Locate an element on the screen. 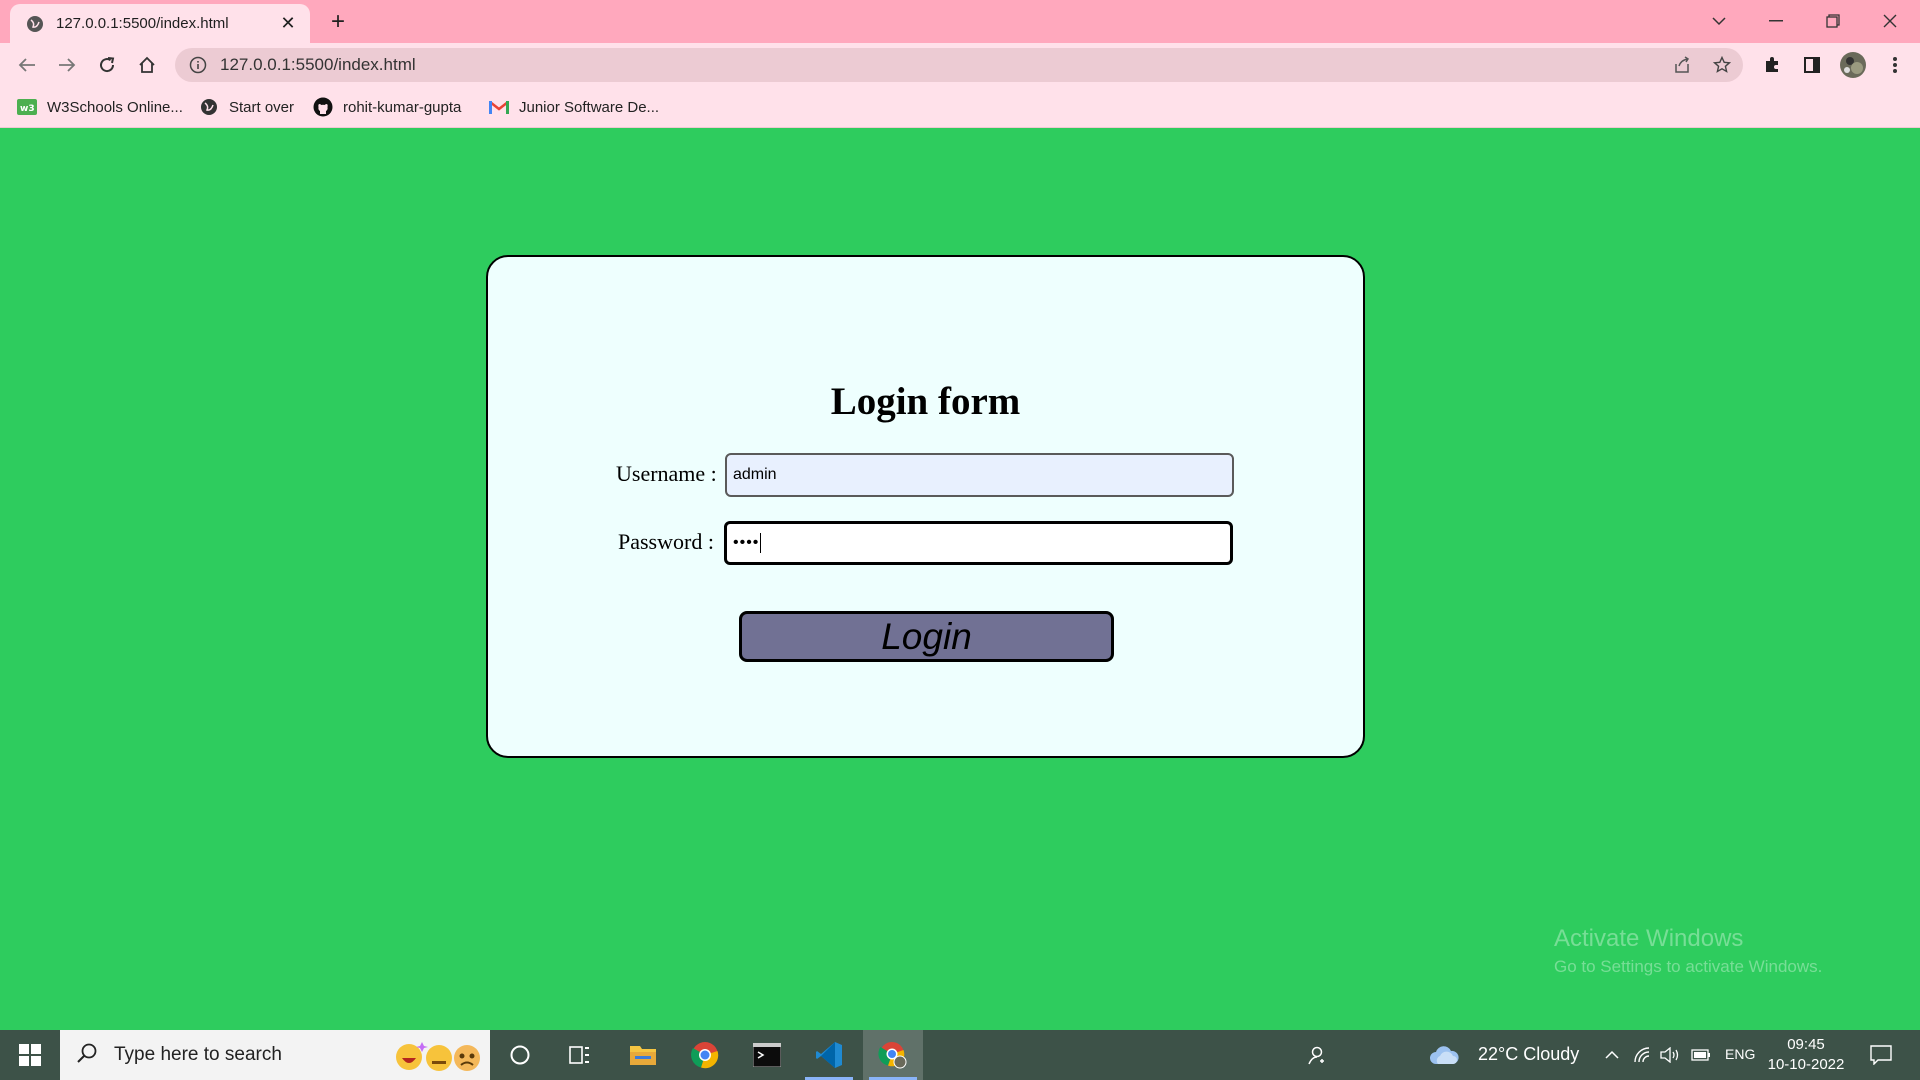 This screenshot has width=1920, height=1080. reload-button is located at coordinates (107, 65).